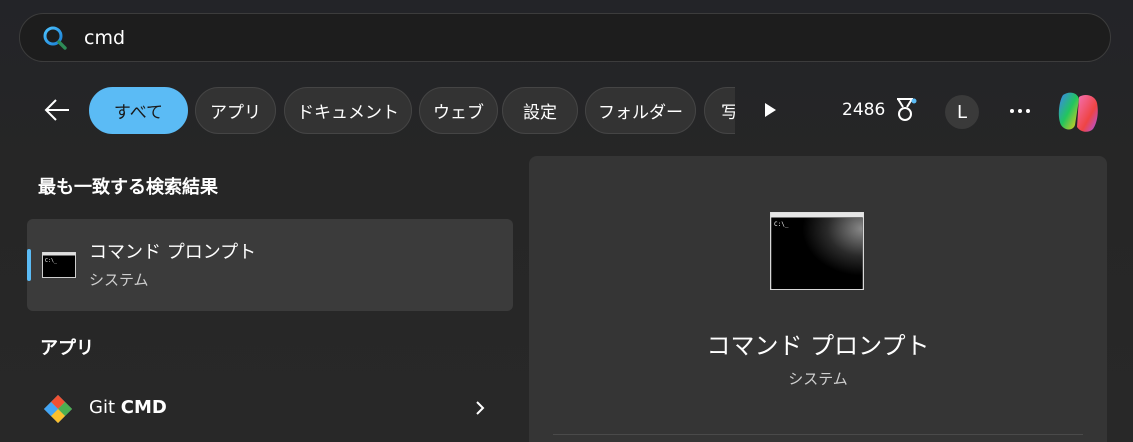 The width and height of the screenshot is (1133, 442). I want to click on divider, so click(818, 434).